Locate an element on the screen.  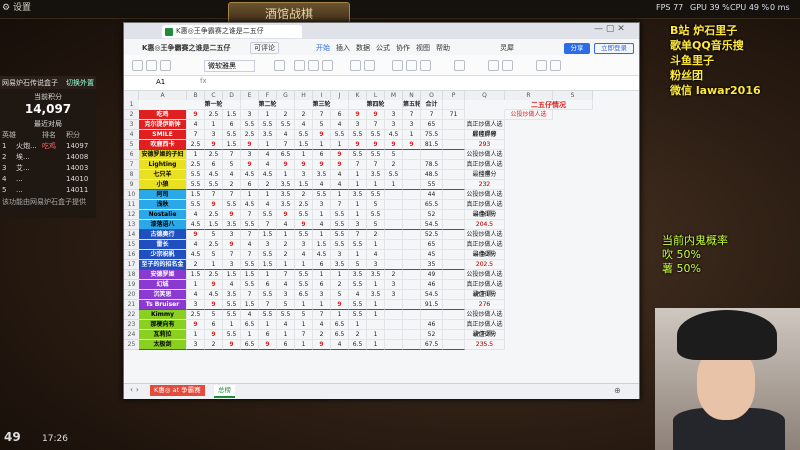
recent-game-row: 5... 14011 is located at coordinates (48, 189).